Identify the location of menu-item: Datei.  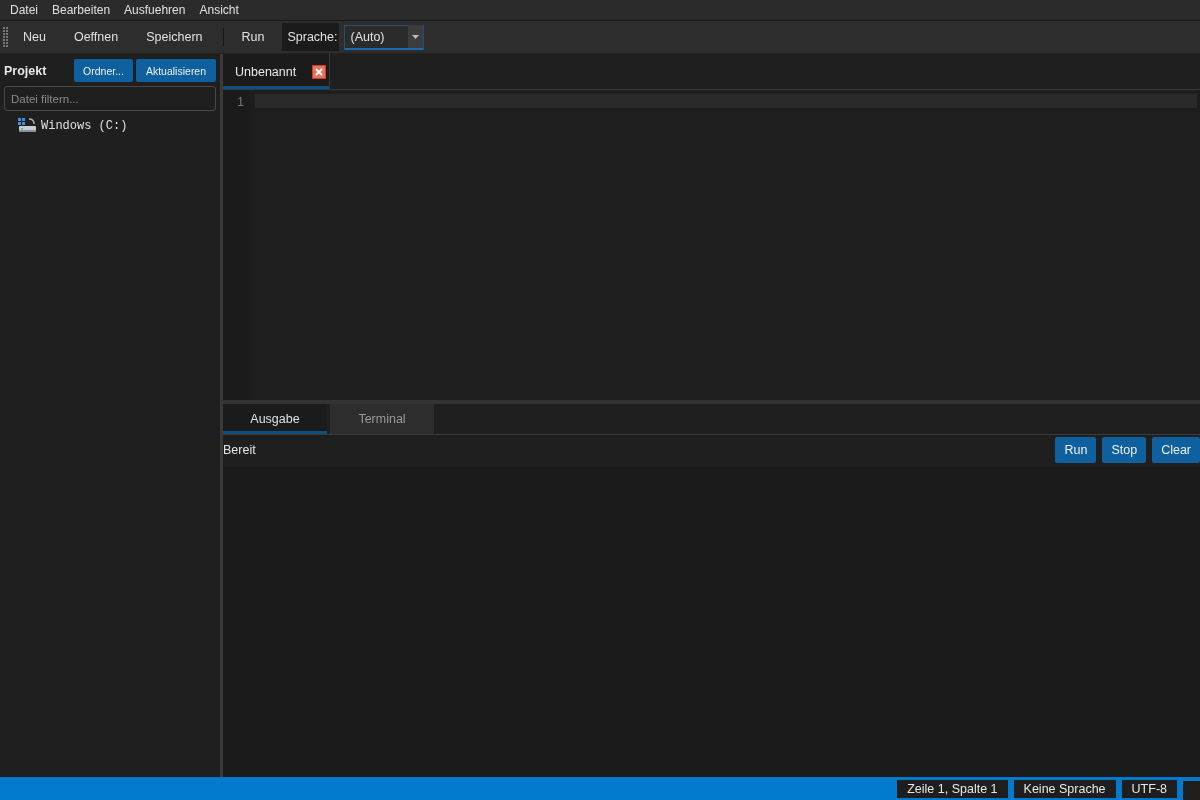
(24, 10).